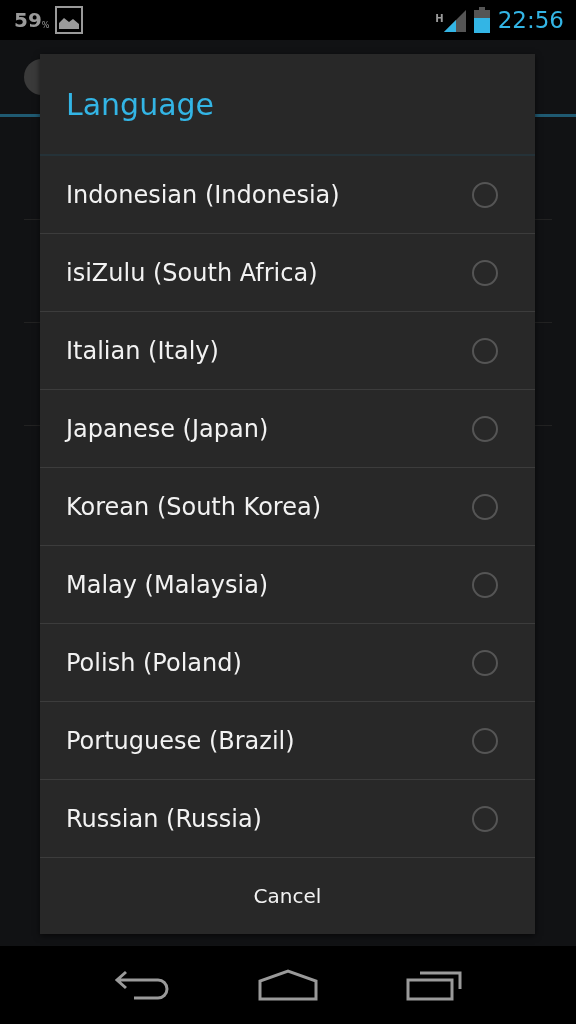 This screenshot has height=1024, width=576. I want to click on language-option: Polish (Poland), so click(287, 663).